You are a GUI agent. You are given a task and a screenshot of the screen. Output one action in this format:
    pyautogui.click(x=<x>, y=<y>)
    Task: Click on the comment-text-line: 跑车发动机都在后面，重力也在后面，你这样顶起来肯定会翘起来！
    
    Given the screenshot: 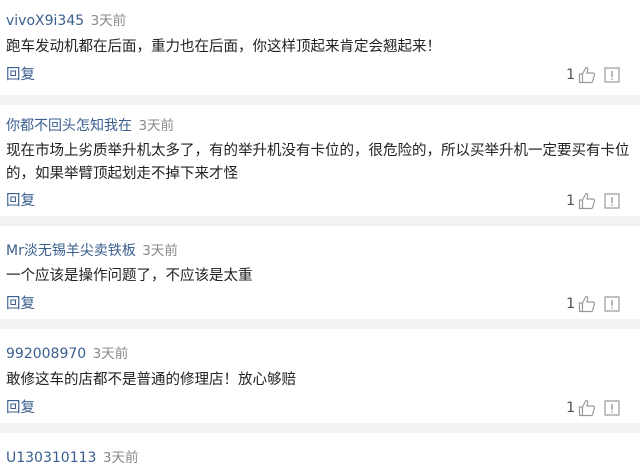 What is the action you would take?
    pyautogui.click(x=223, y=47)
    